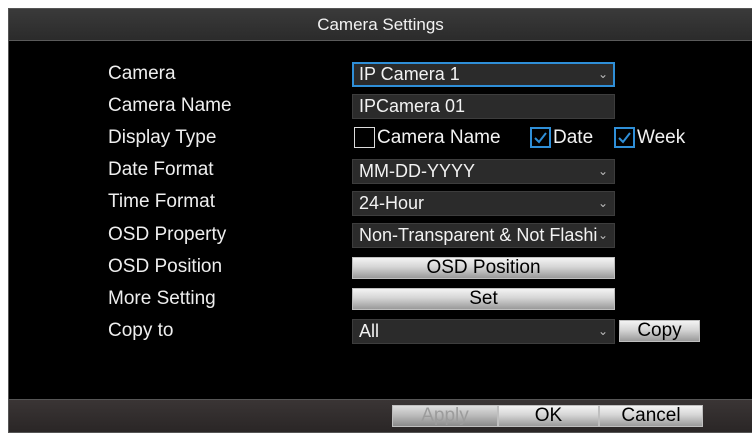 The height and width of the screenshot is (433, 752). I want to click on week-checkbox, so click(624, 137).